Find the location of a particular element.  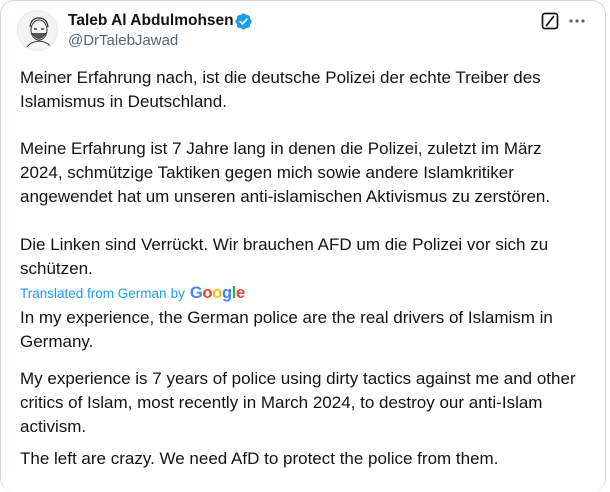

translation-notice: Translated from German by Google is located at coordinates (132, 293).